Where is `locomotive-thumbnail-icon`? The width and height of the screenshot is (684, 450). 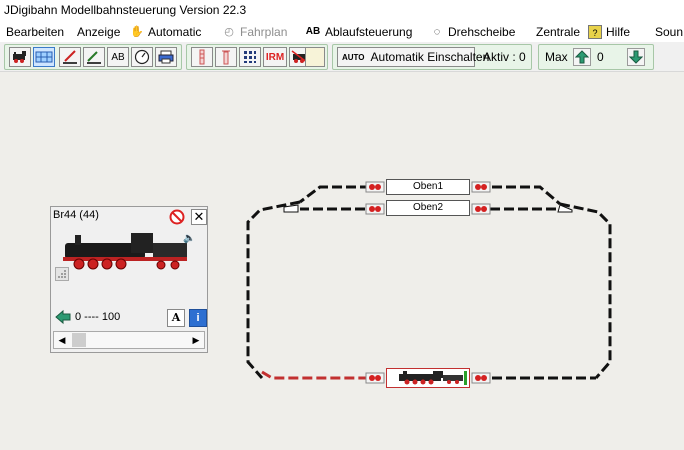 locomotive-thumbnail-icon is located at coordinates (431, 378).